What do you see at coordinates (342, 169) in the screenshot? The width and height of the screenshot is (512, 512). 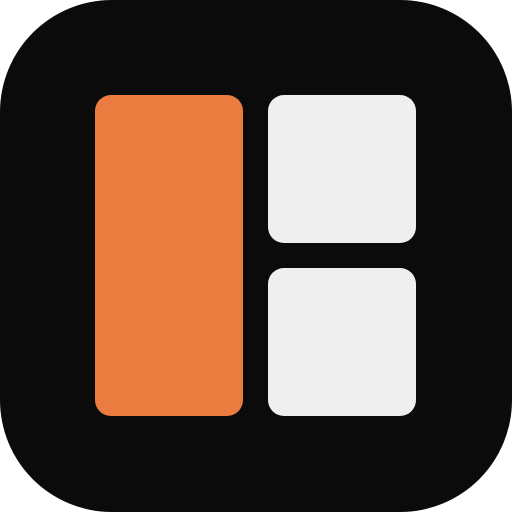 I see `tile-top-right` at bounding box center [342, 169].